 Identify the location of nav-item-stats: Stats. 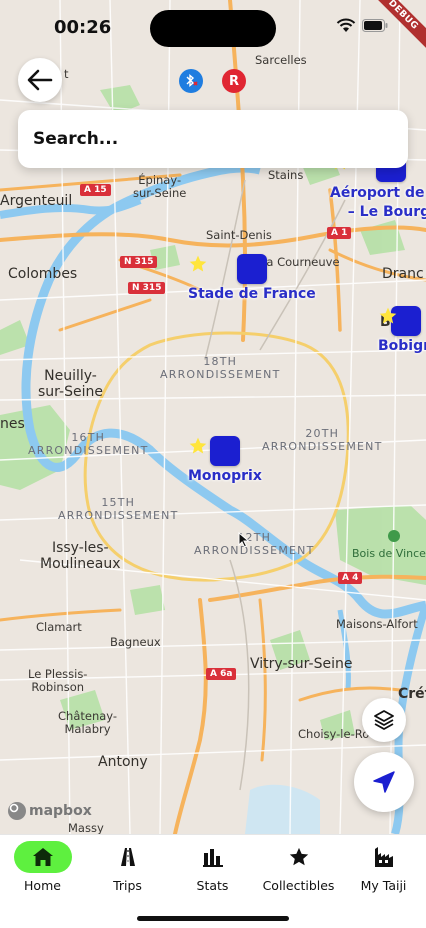
(212, 867).